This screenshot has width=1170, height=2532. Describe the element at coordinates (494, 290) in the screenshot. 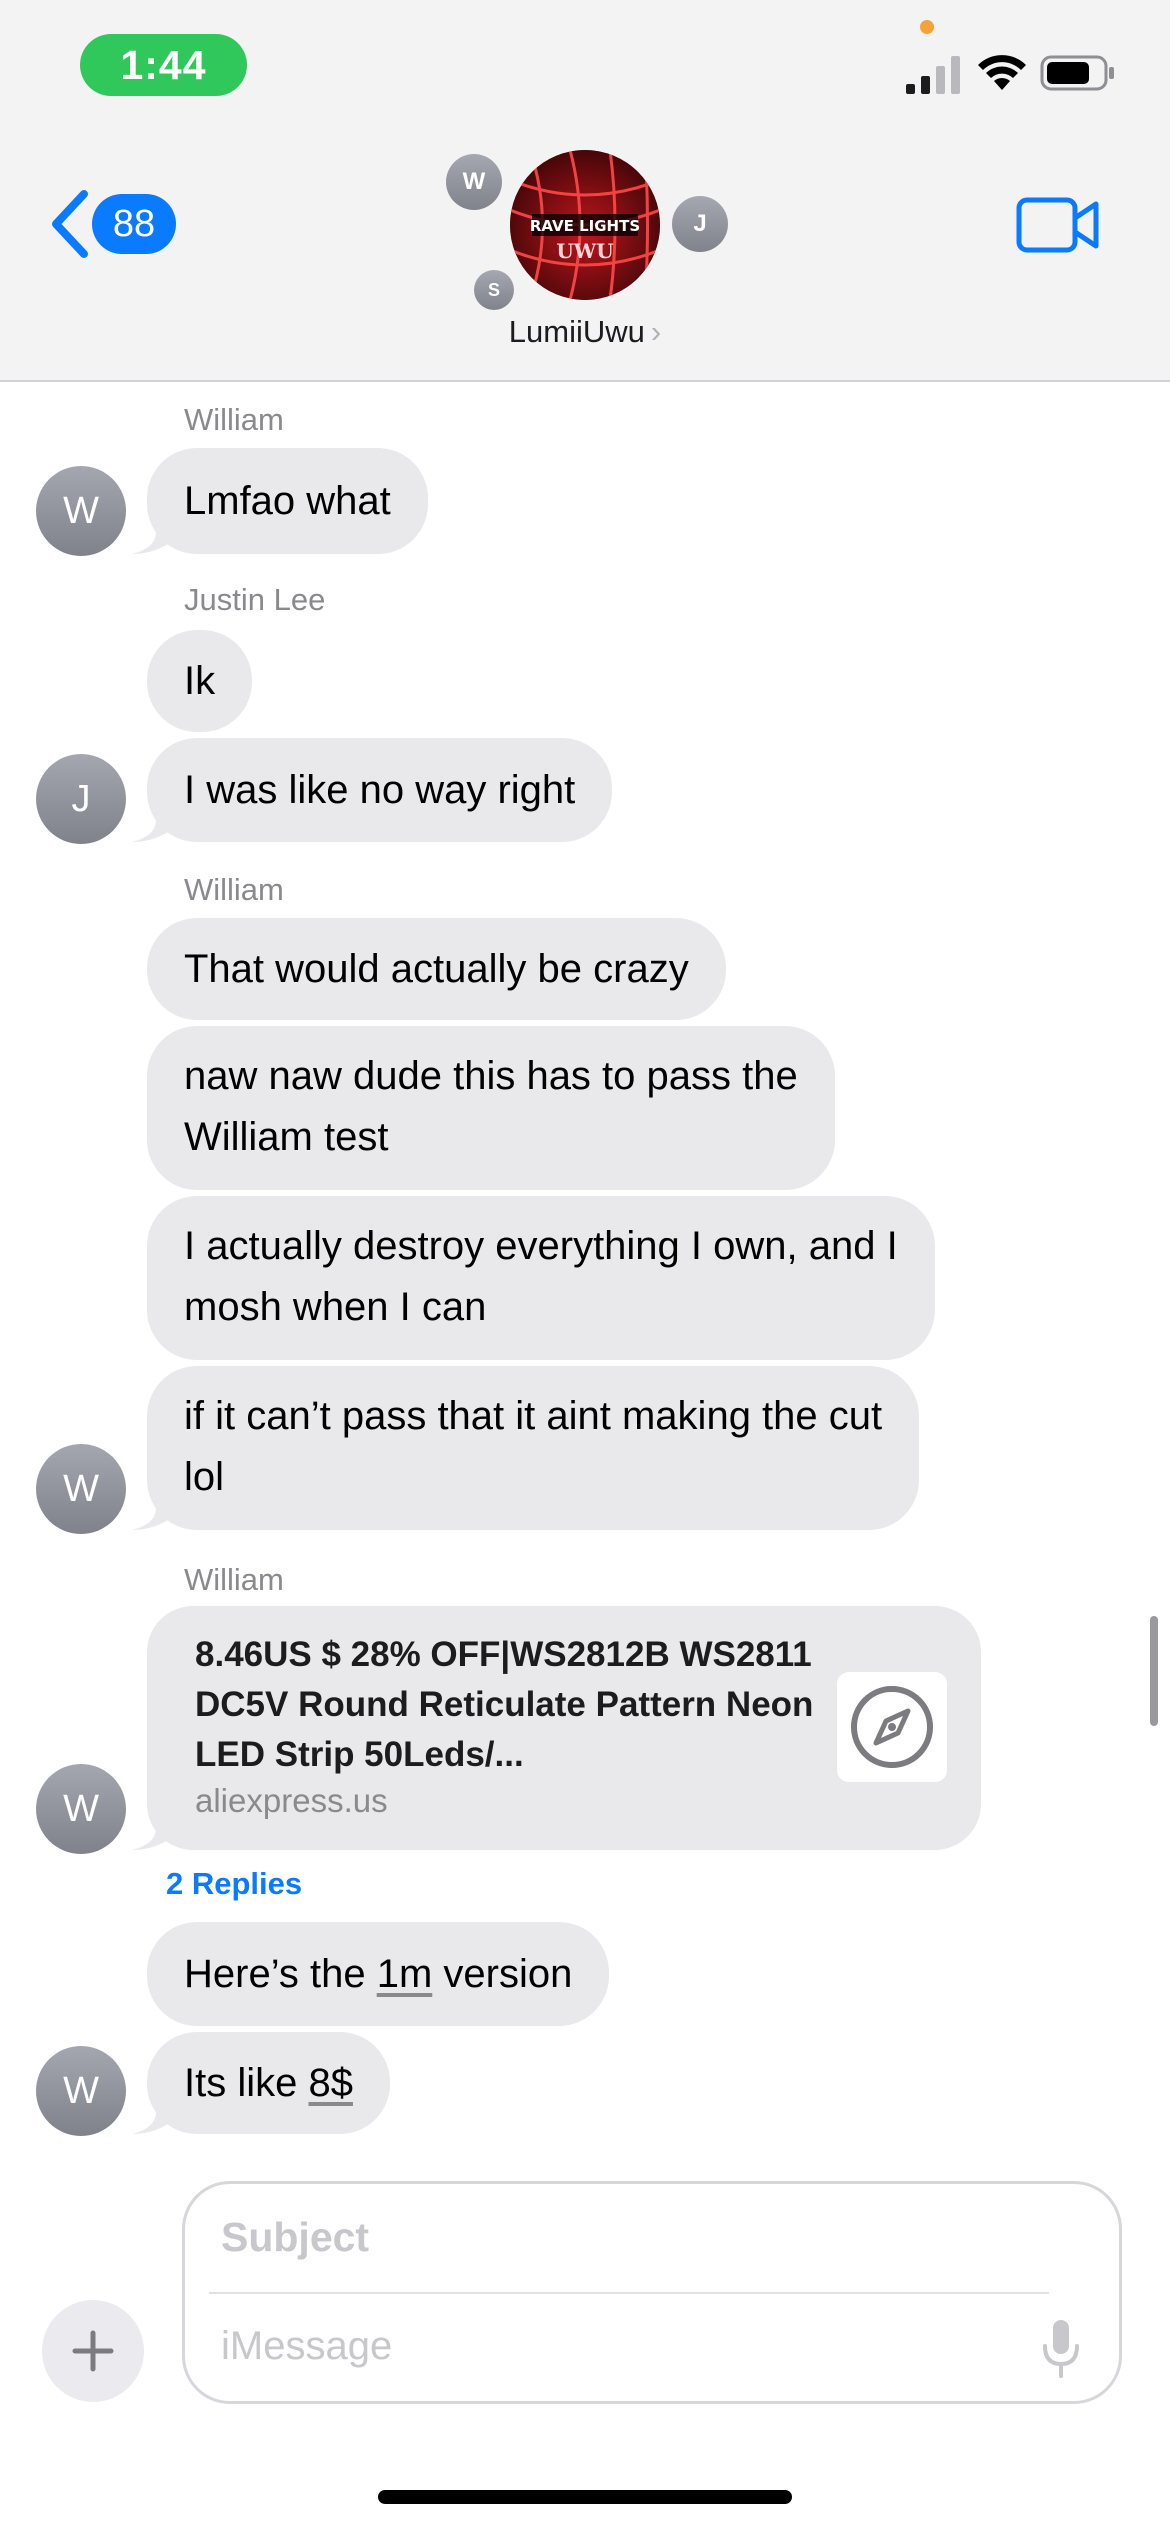

I see `member-avatar-s: S` at that location.